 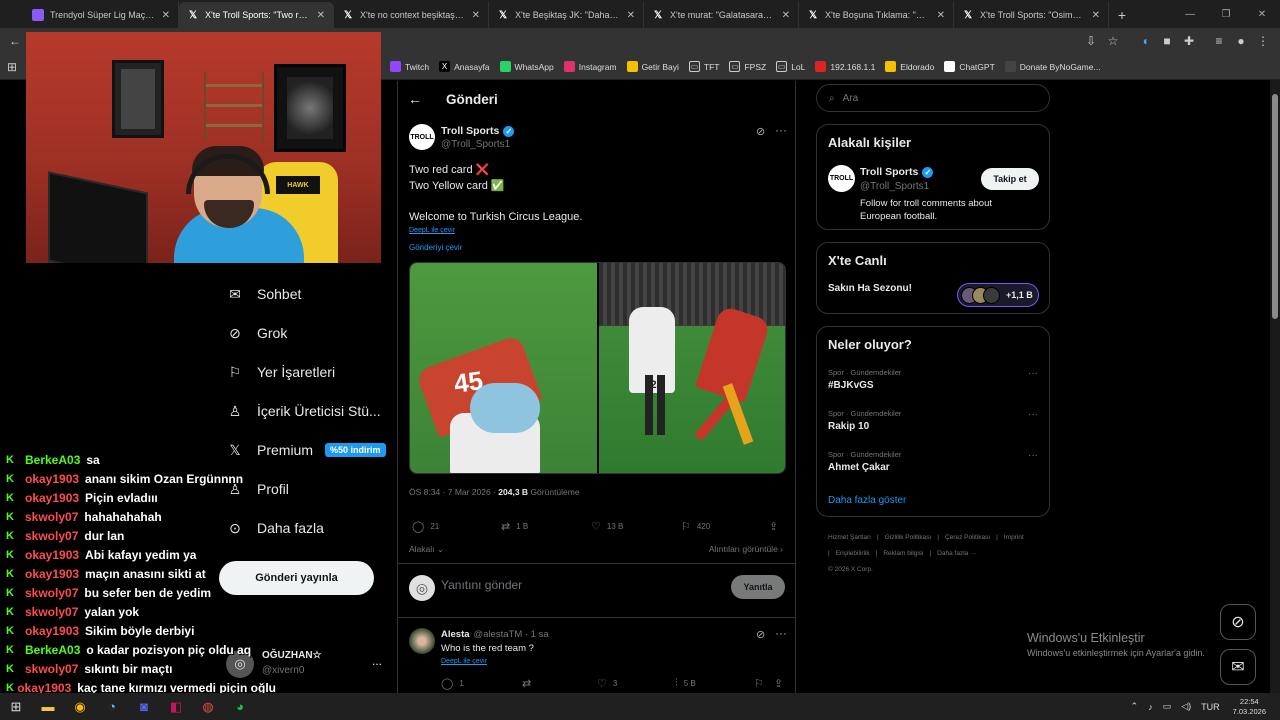 I want to click on author-handle: @Troll_Sports1, so click(x=475, y=144).